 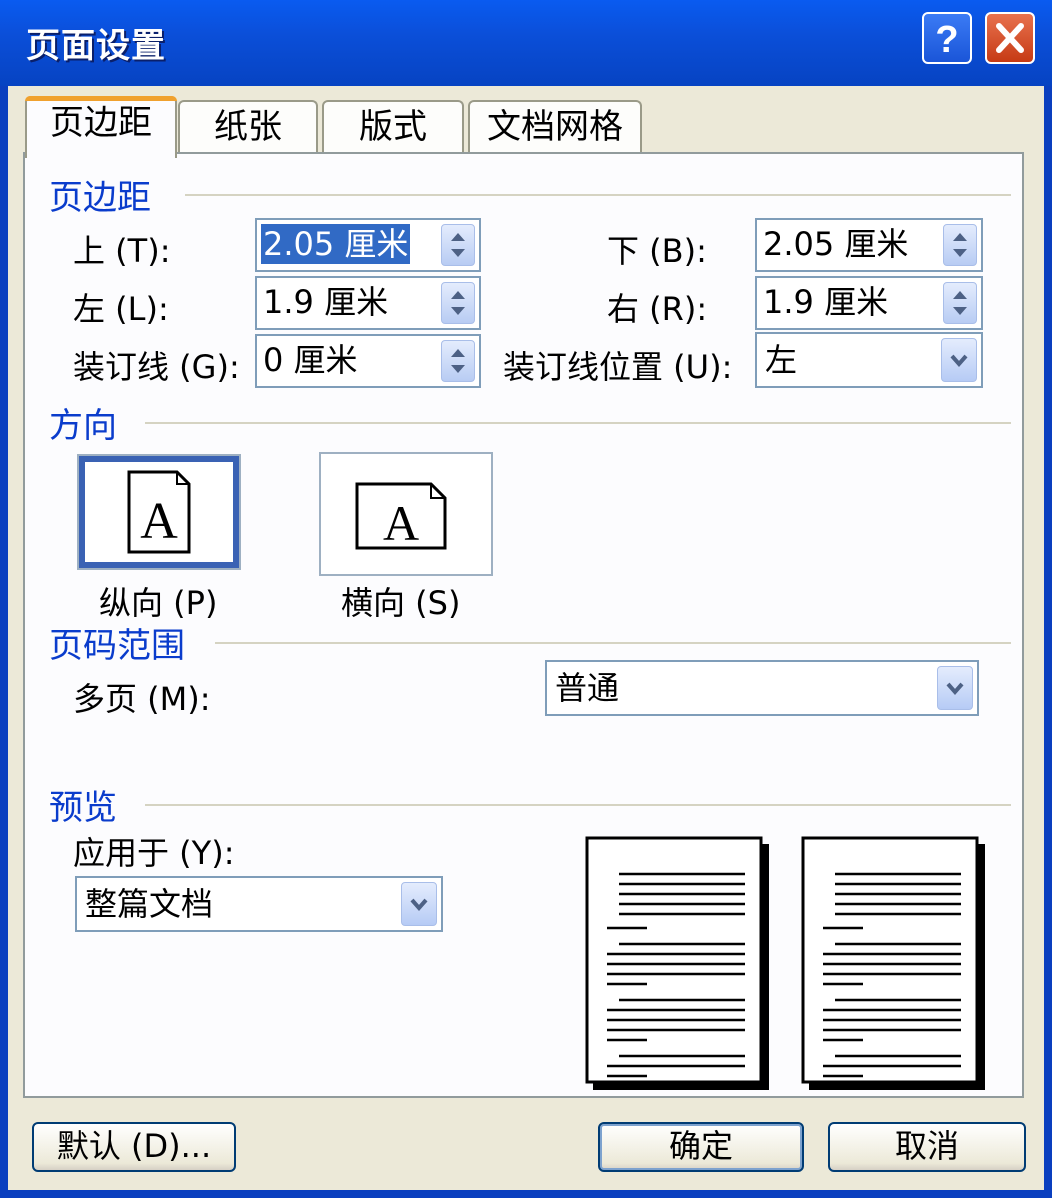 What do you see at coordinates (336, 244) in the screenshot?
I see `top-margin-value: 2.05 厘米` at bounding box center [336, 244].